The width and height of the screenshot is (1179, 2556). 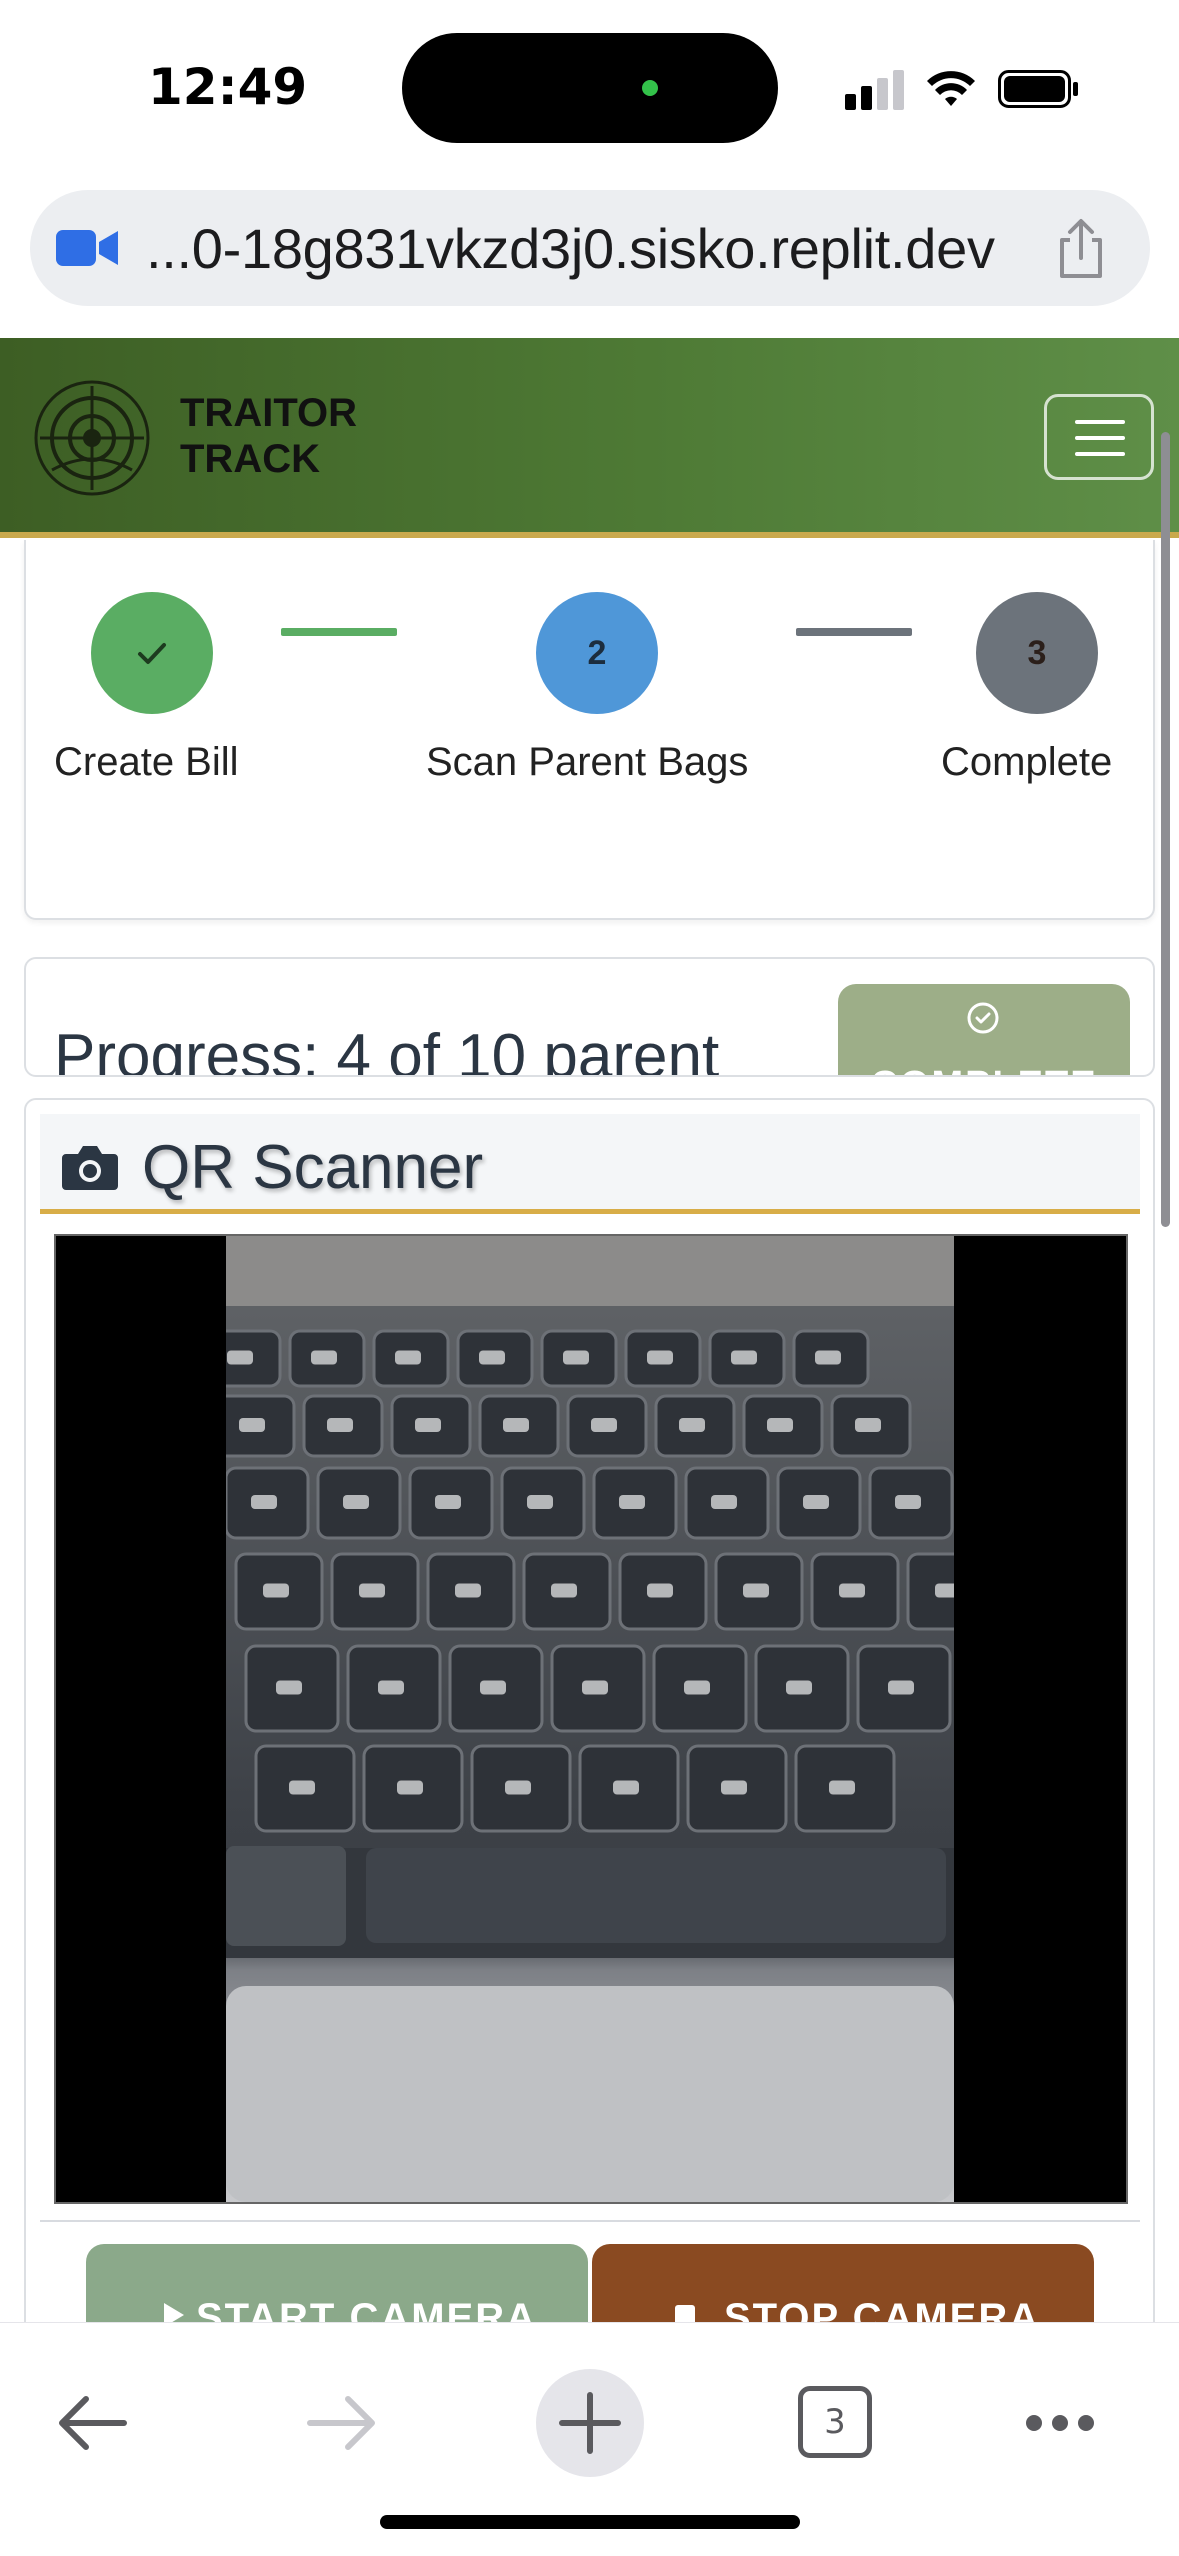 I want to click on address-bar: ...0-18g831vkzd3j0.sisko.replit.dev, so click(x=590, y=248).